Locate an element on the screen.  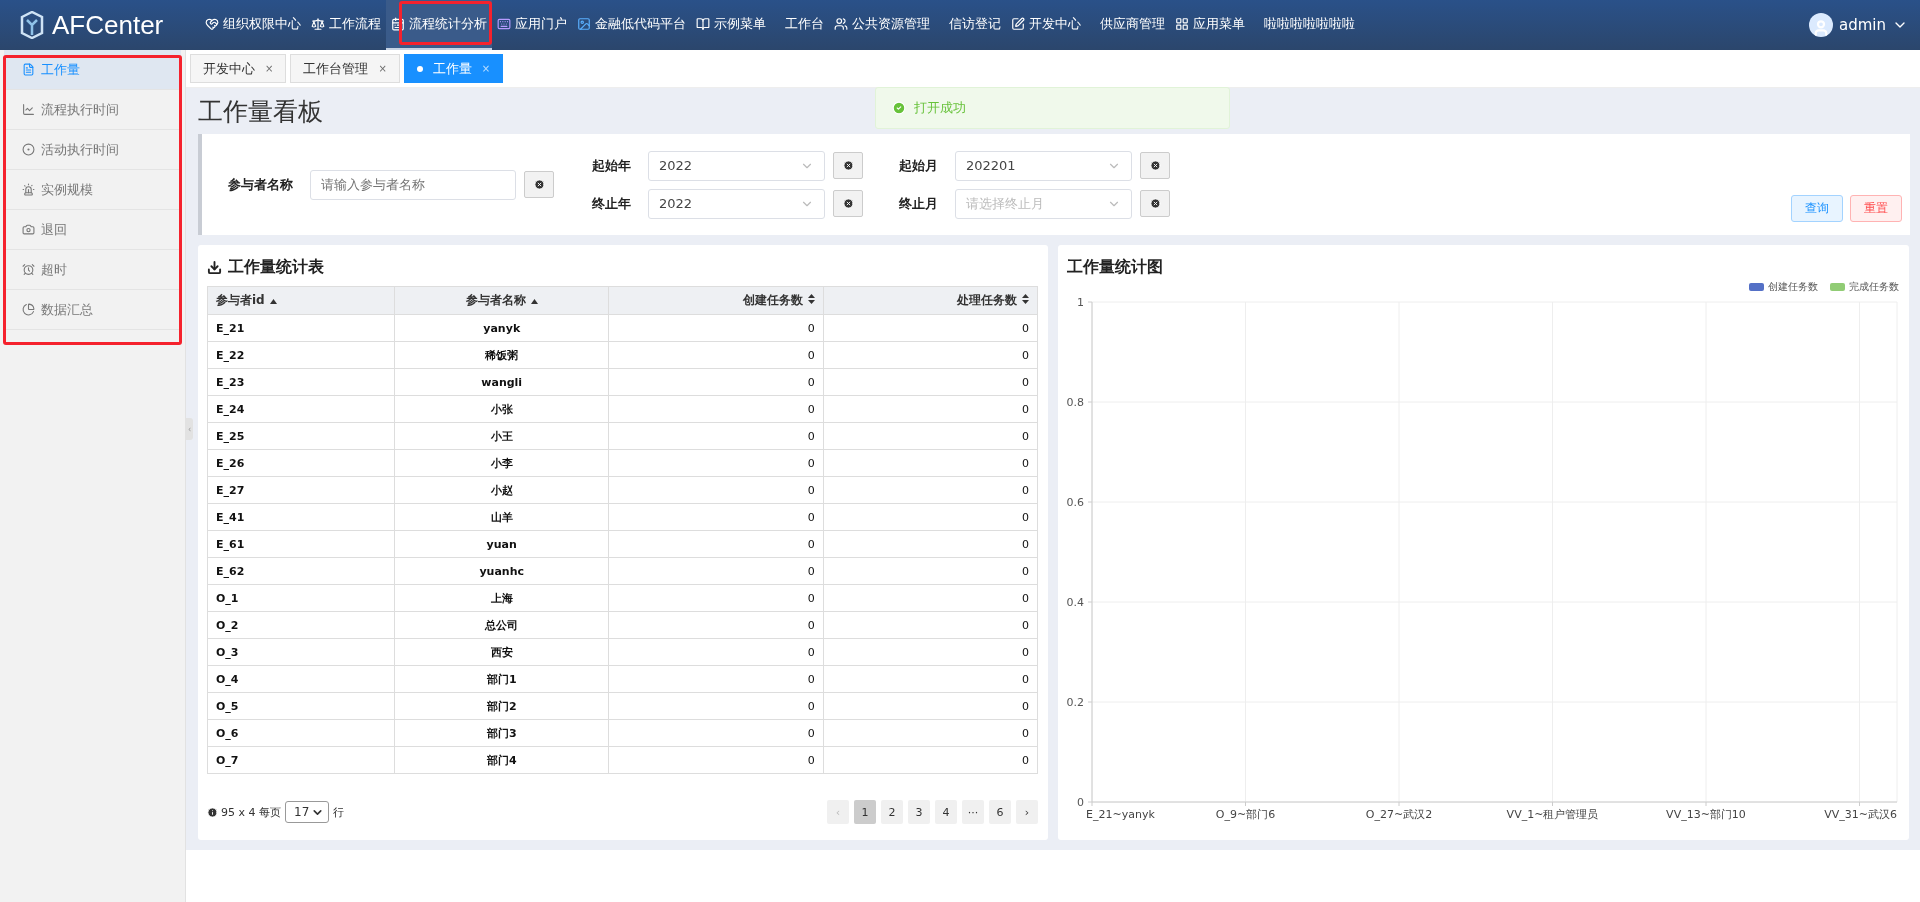
avatar-icon is located at coordinates (1821, 25).